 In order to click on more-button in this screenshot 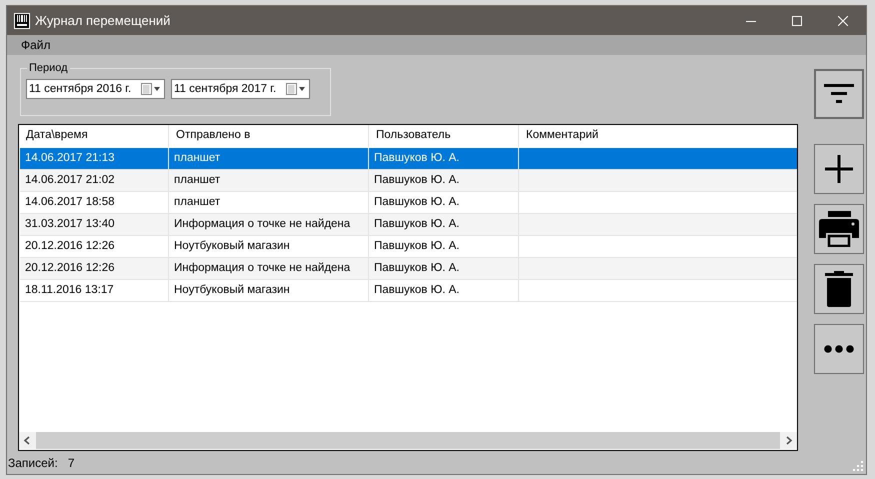, I will do `click(839, 349)`.